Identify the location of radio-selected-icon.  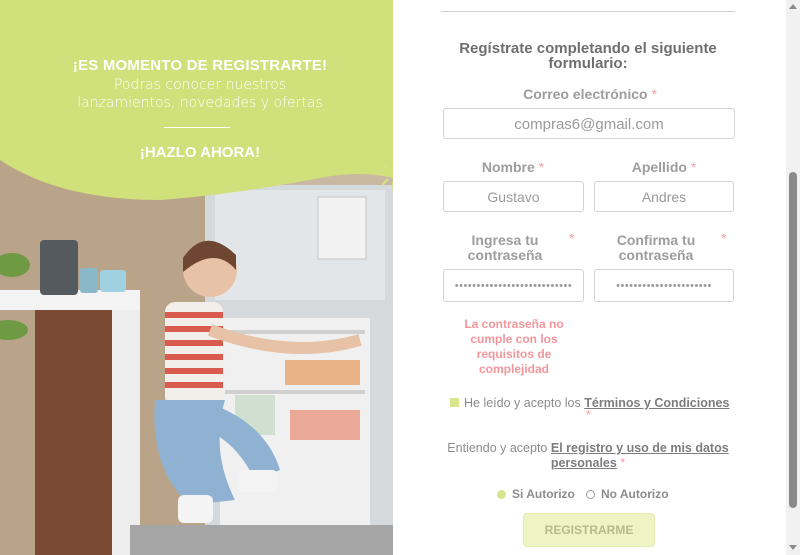
(501, 494).